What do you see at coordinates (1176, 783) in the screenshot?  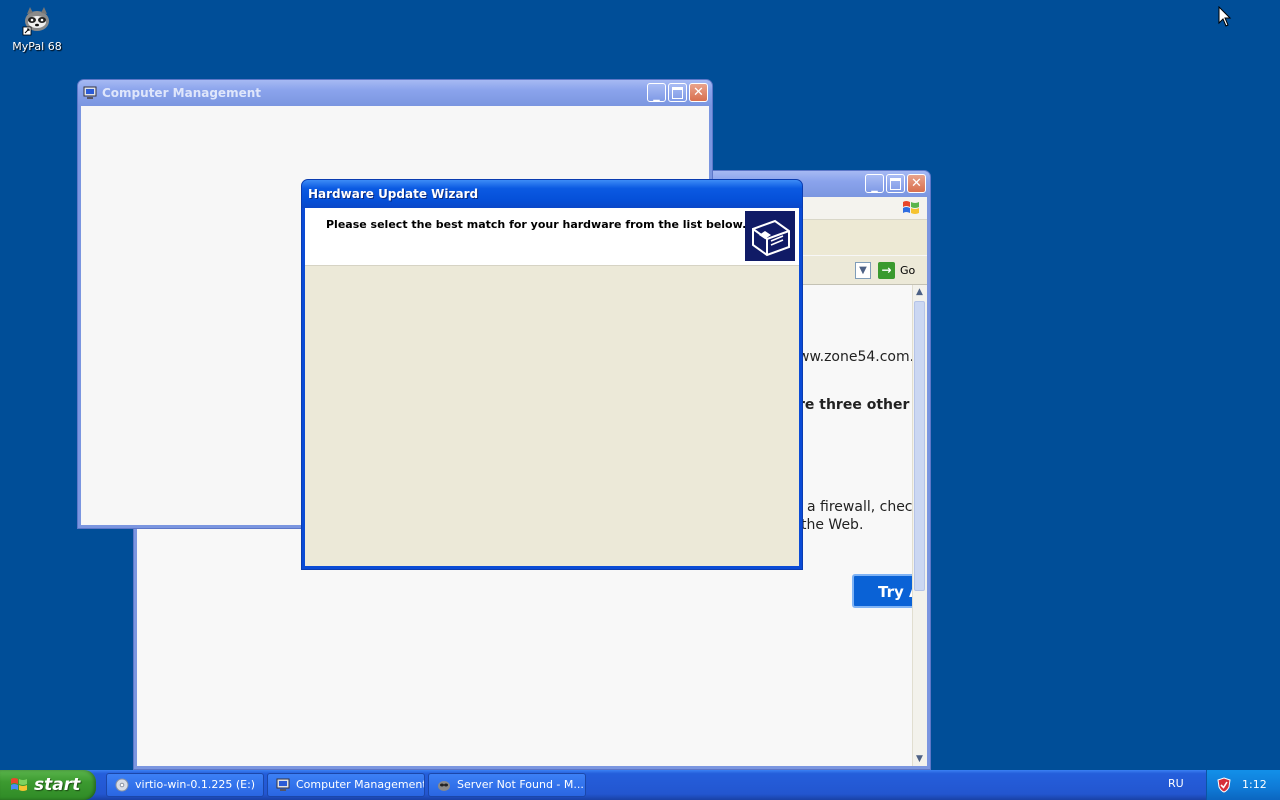 I see `language-indicator: RU` at bounding box center [1176, 783].